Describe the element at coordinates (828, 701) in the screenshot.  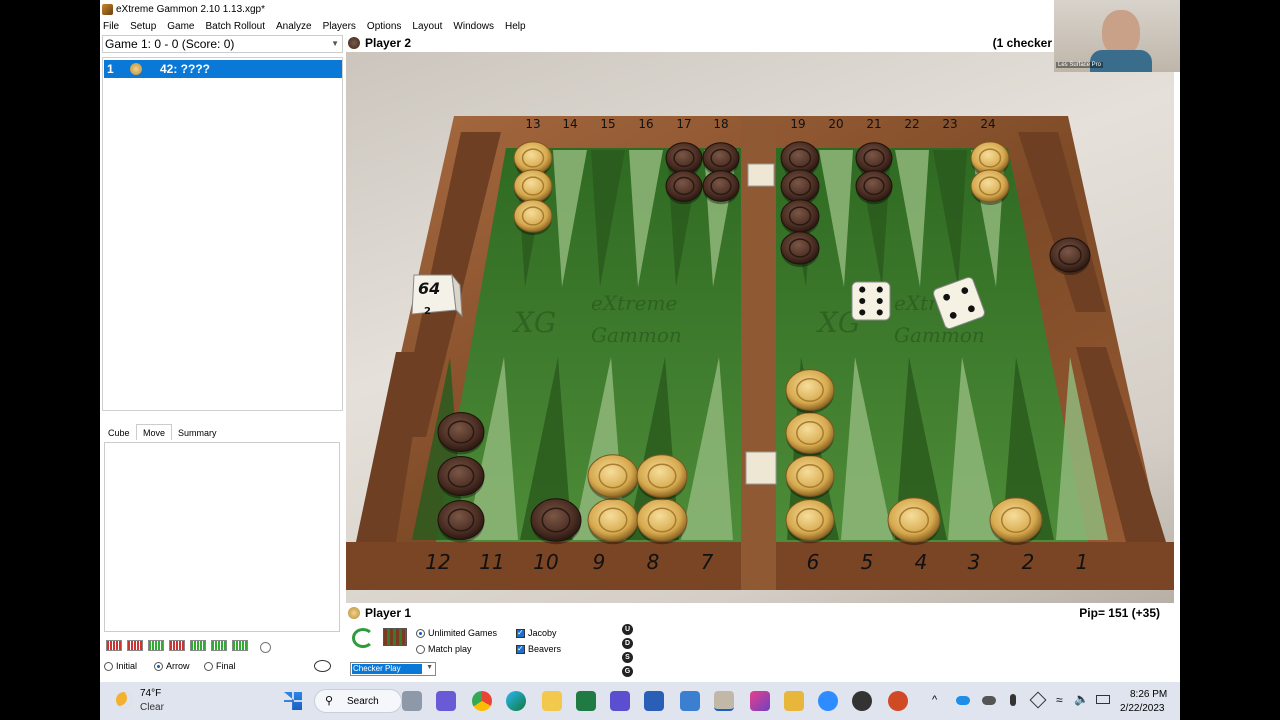
I see `zoom-icon` at that location.